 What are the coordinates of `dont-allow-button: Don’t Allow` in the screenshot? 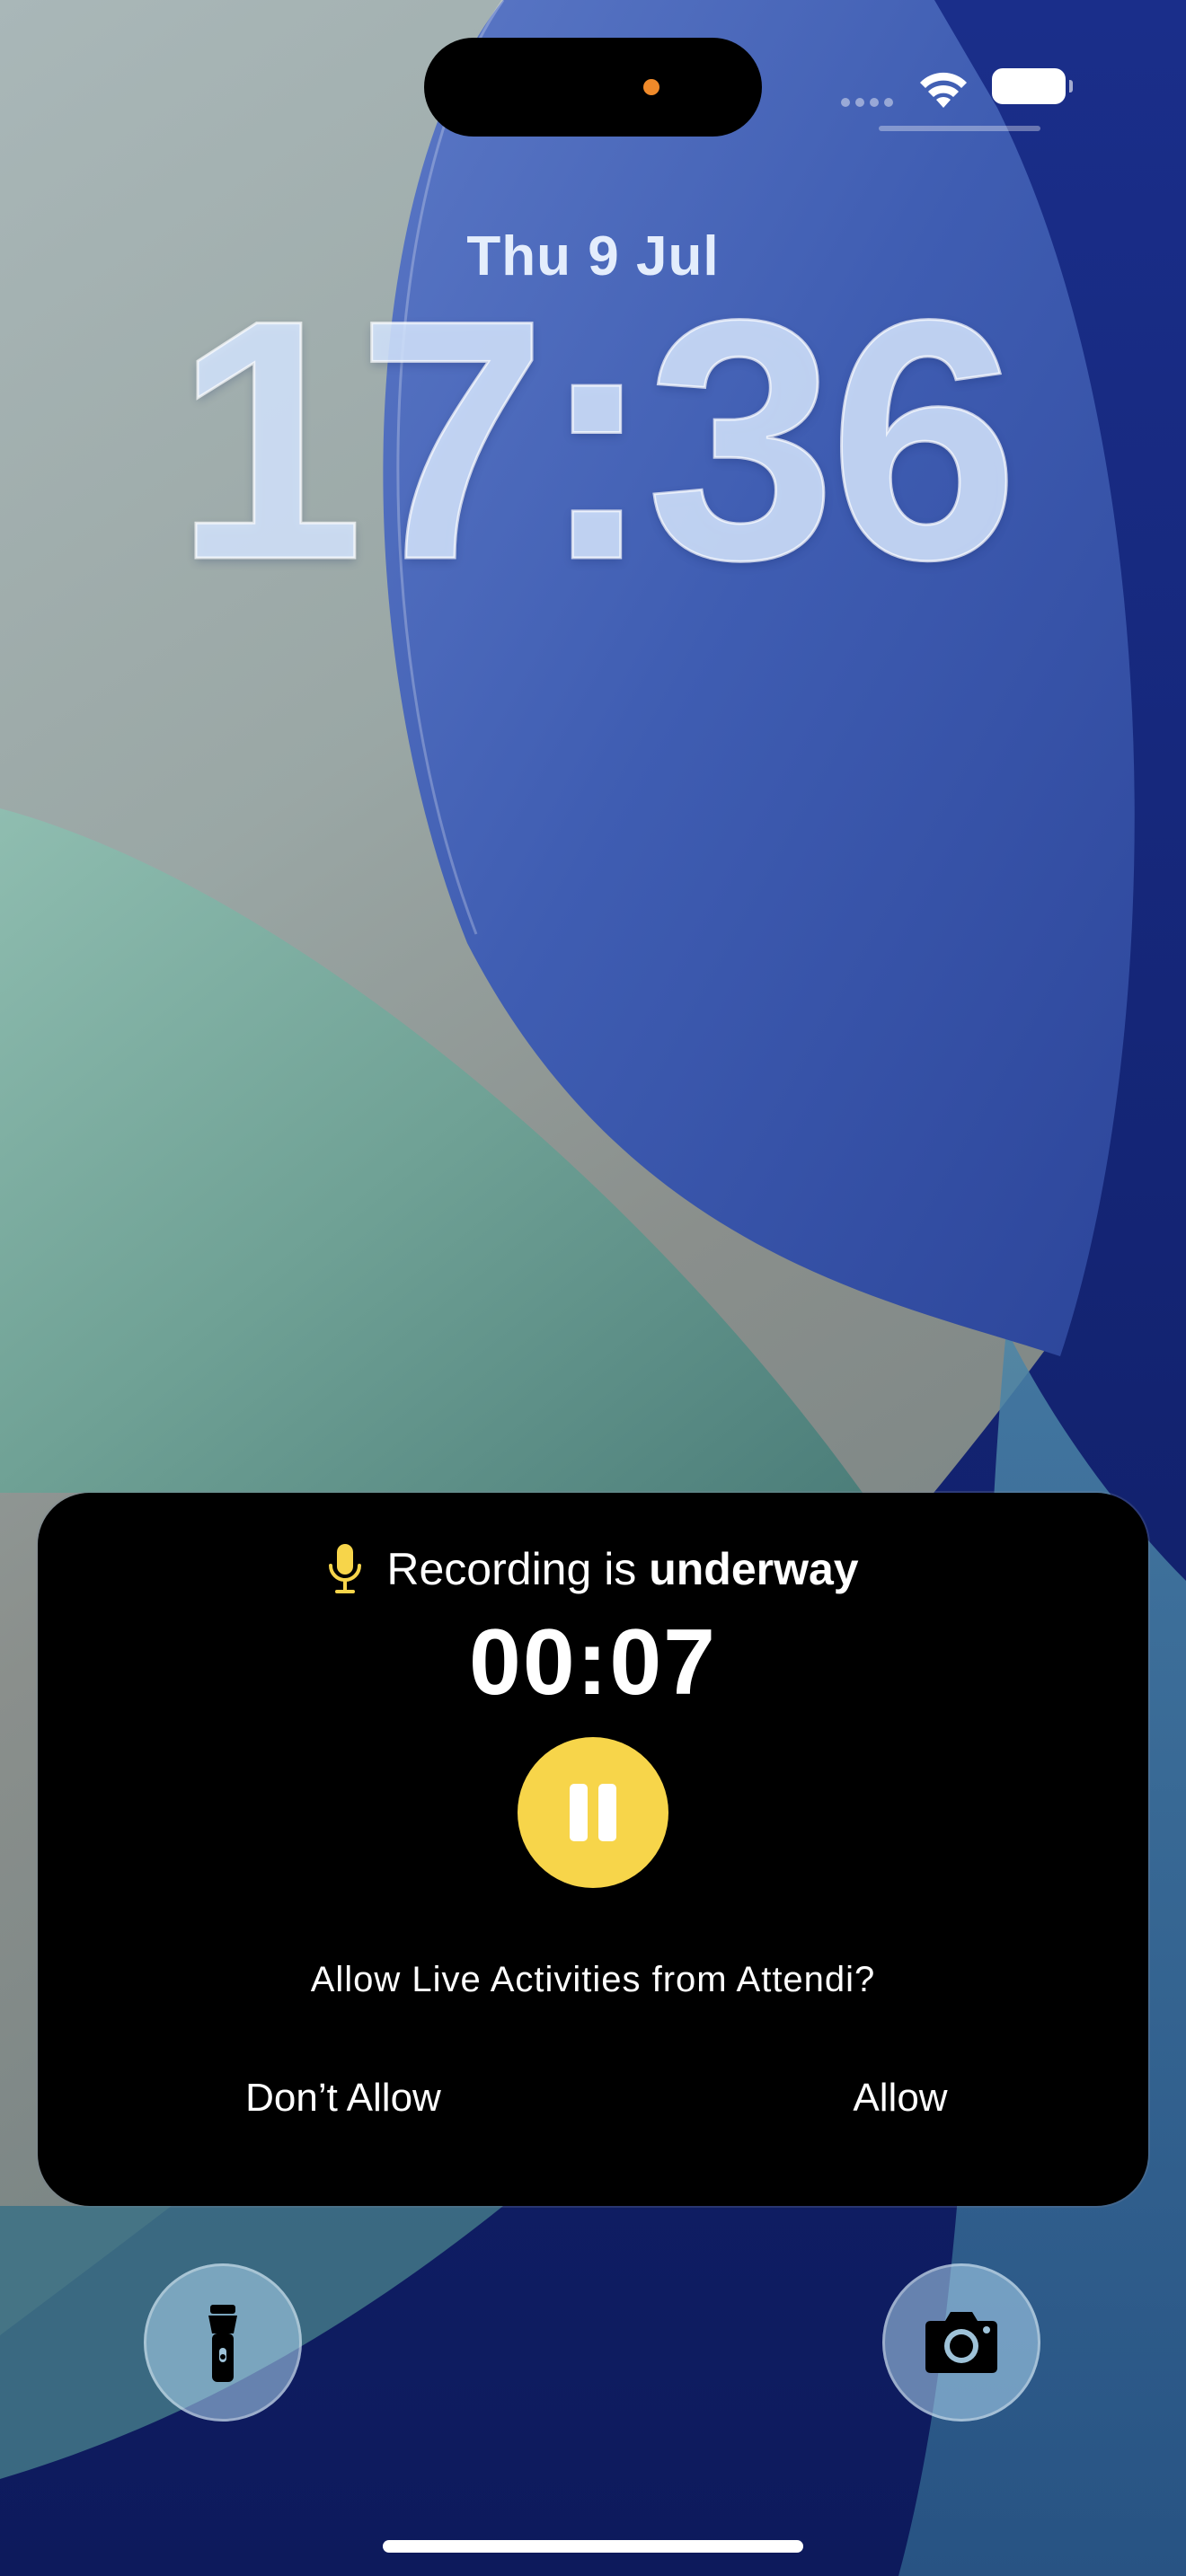 It's located at (343, 2098).